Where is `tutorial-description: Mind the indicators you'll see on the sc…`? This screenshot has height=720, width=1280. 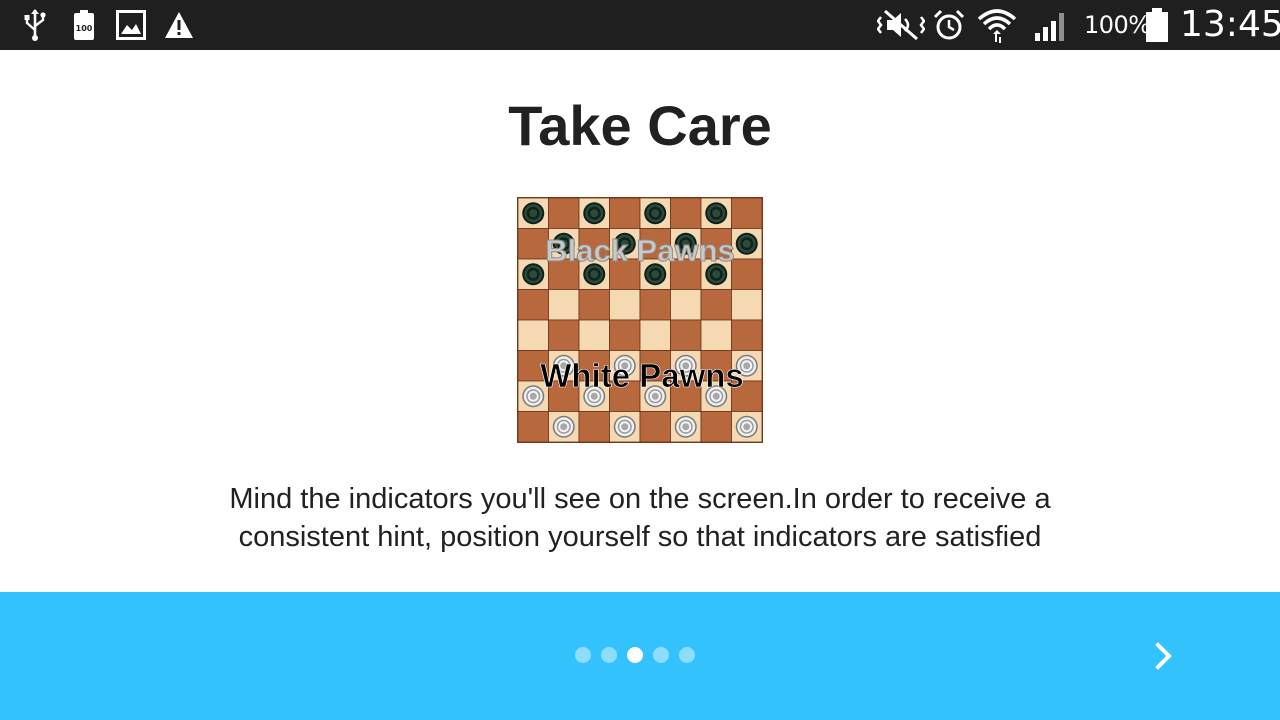 tutorial-description: Mind the indicators you'll see on the sc… is located at coordinates (640, 518).